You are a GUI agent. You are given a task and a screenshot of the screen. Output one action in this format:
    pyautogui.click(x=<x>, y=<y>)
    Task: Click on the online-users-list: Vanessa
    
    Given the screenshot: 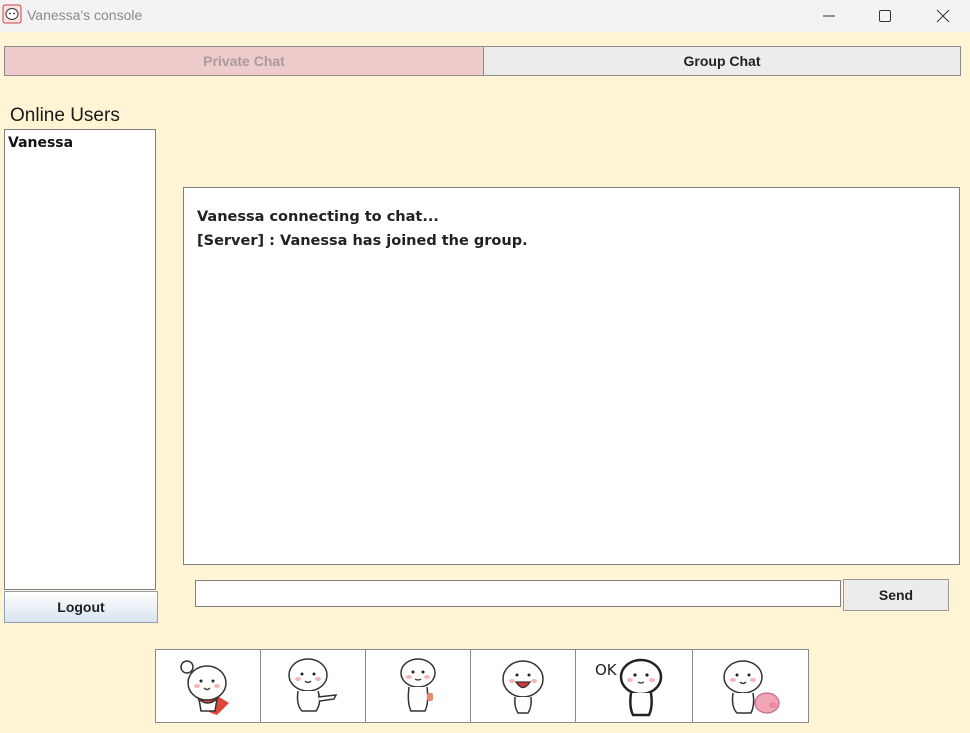 What is the action you would take?
    pyautogui.click(x=80, y=359)
    